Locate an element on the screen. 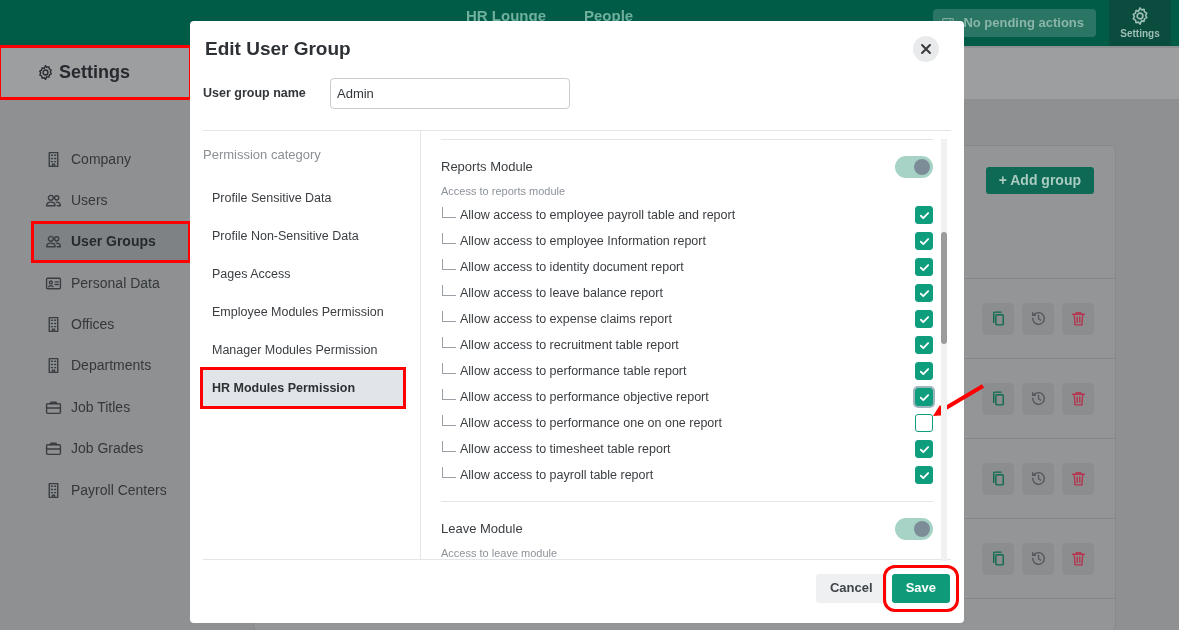 The height and width of the screenshot is (630, 1179). field-label: User group name is located at coordinates (255, 93).